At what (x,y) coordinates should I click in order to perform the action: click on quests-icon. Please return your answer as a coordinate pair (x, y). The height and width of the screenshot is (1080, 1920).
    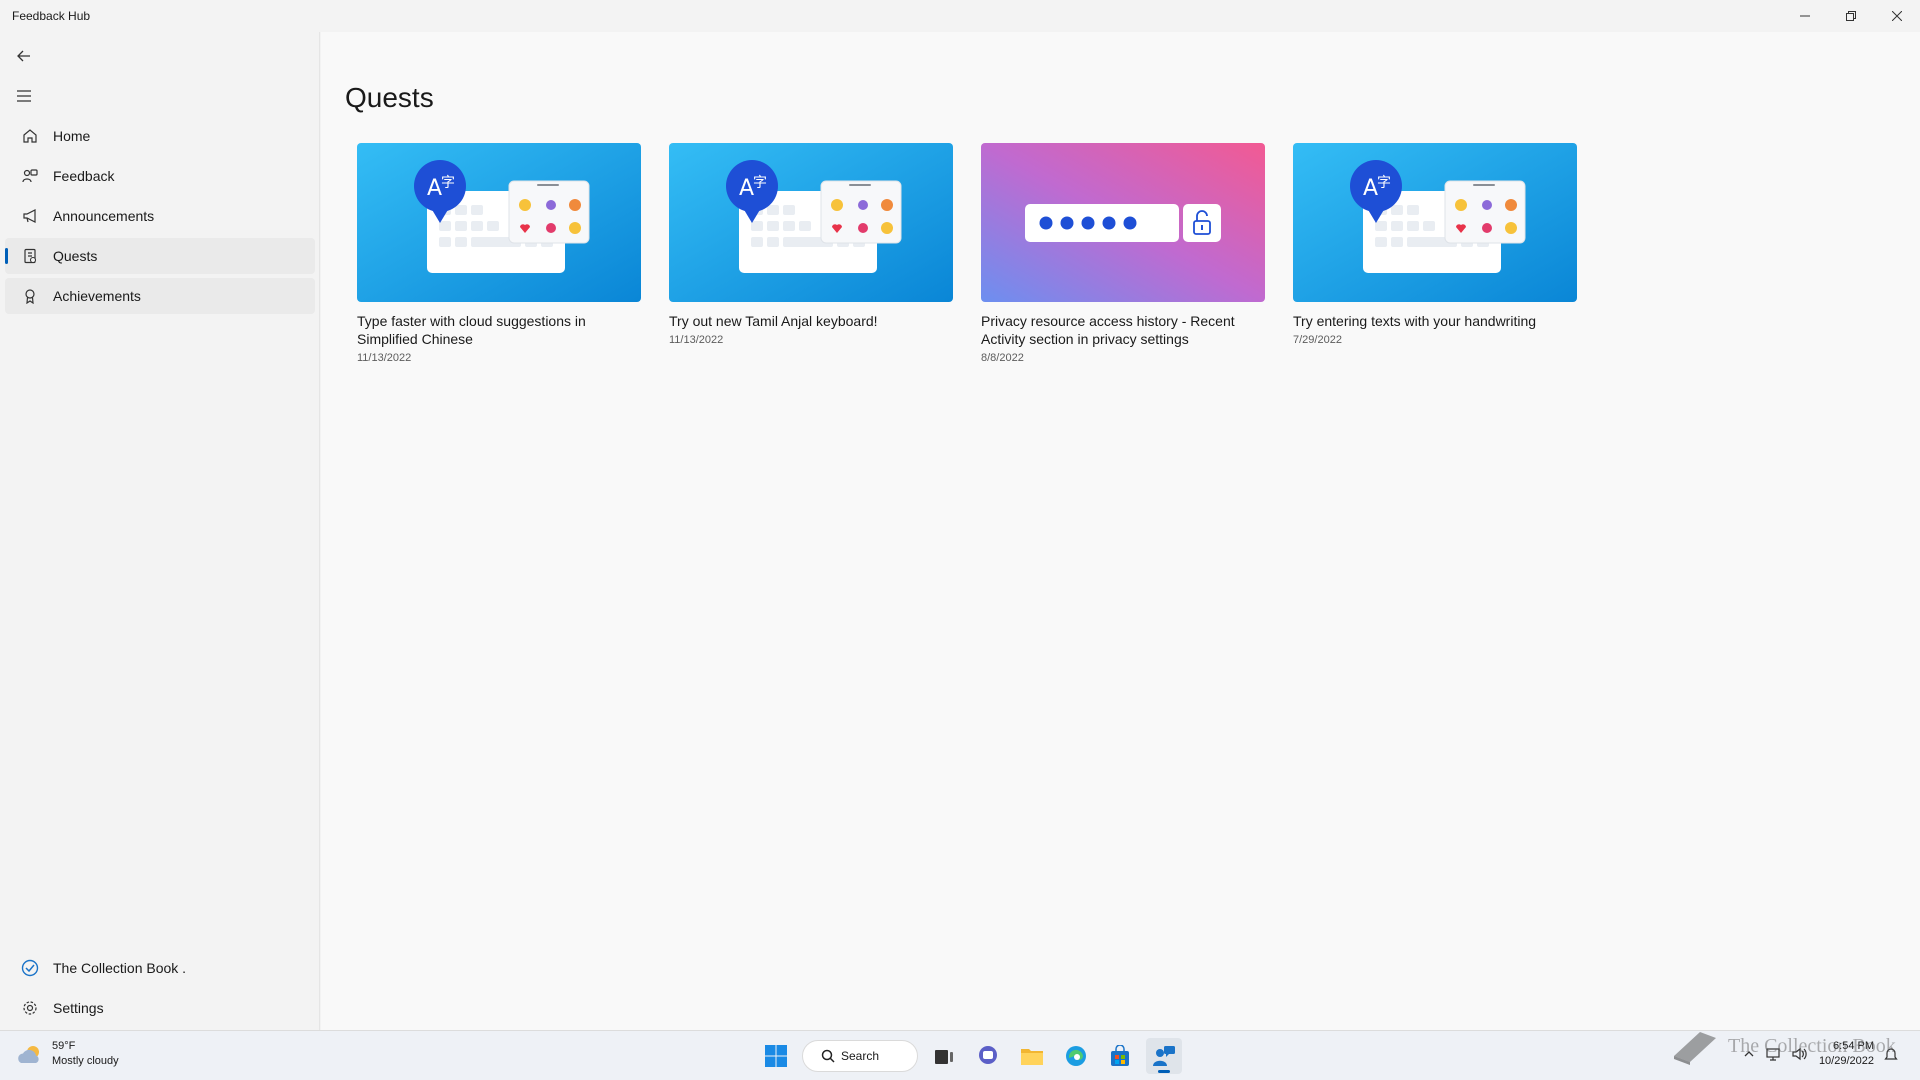
    Looking at the image, I should click on (30, 256).